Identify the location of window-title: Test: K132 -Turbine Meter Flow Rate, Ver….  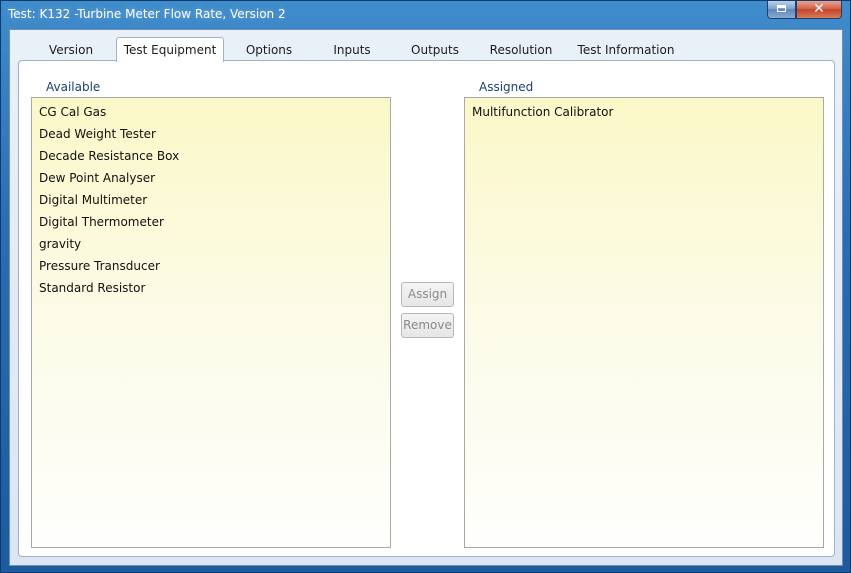
(147, 14).